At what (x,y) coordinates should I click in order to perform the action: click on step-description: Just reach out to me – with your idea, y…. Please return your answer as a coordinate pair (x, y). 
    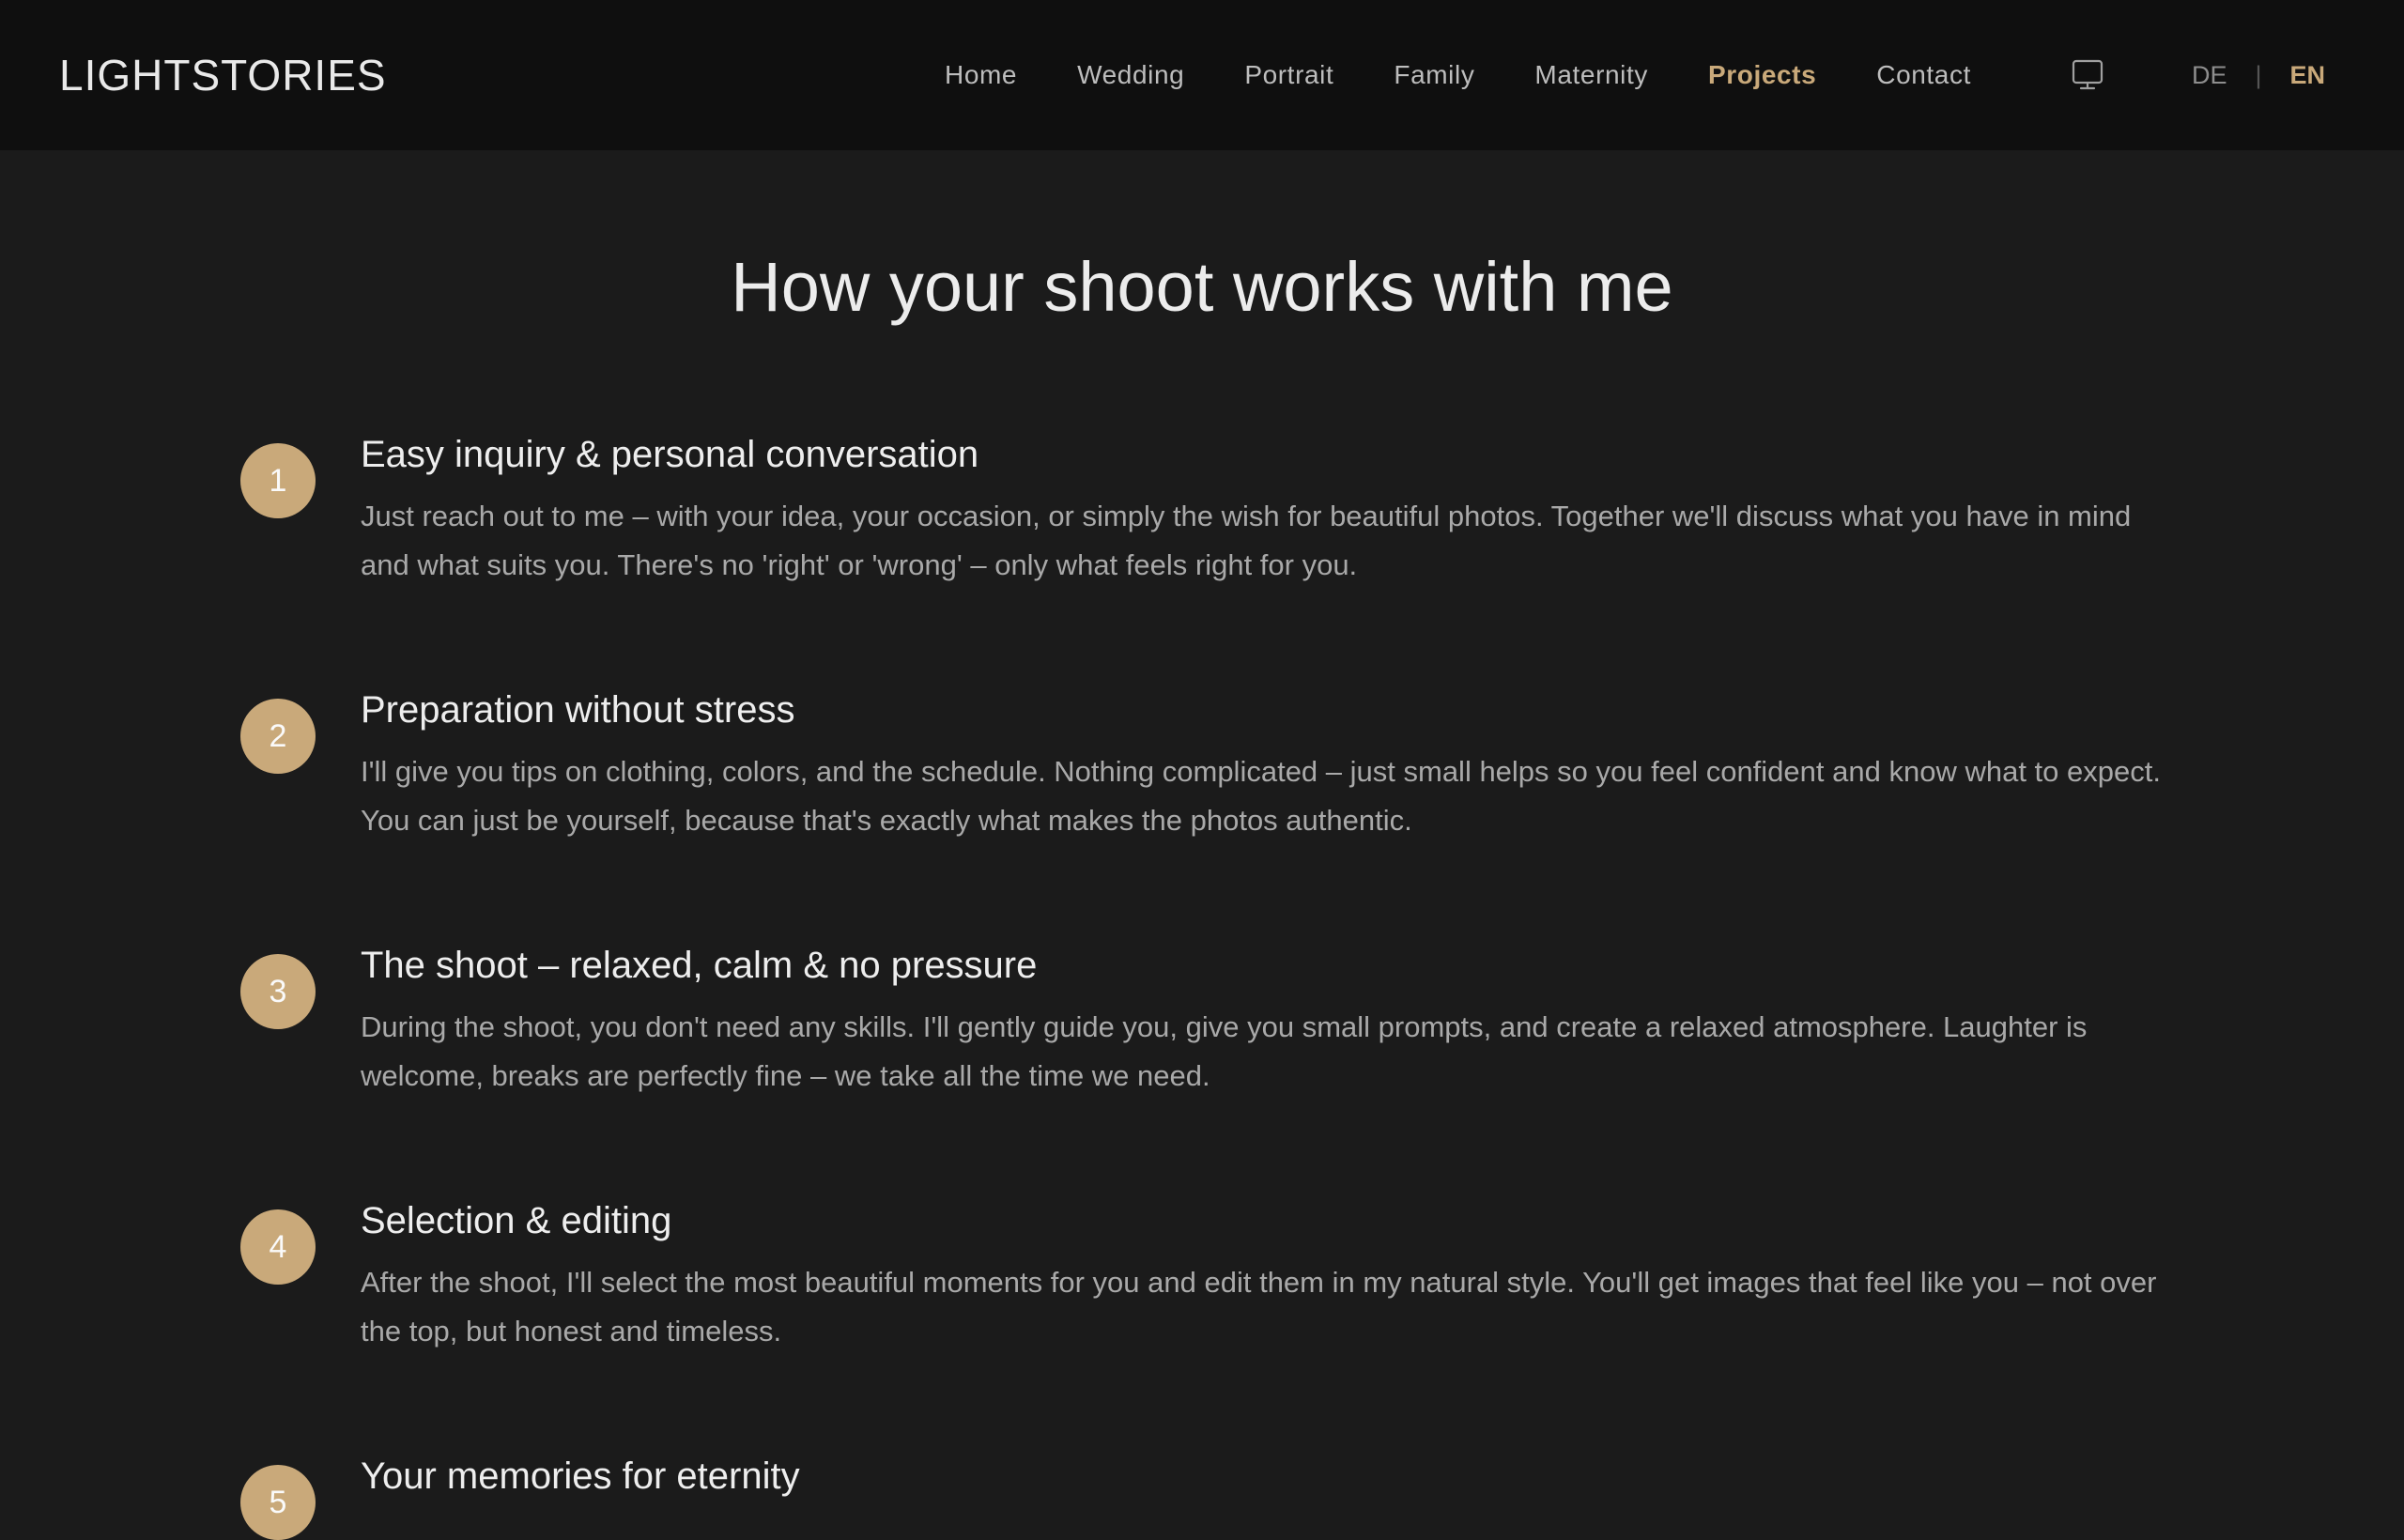
    Looking at the image, I should click on (1246, 540).